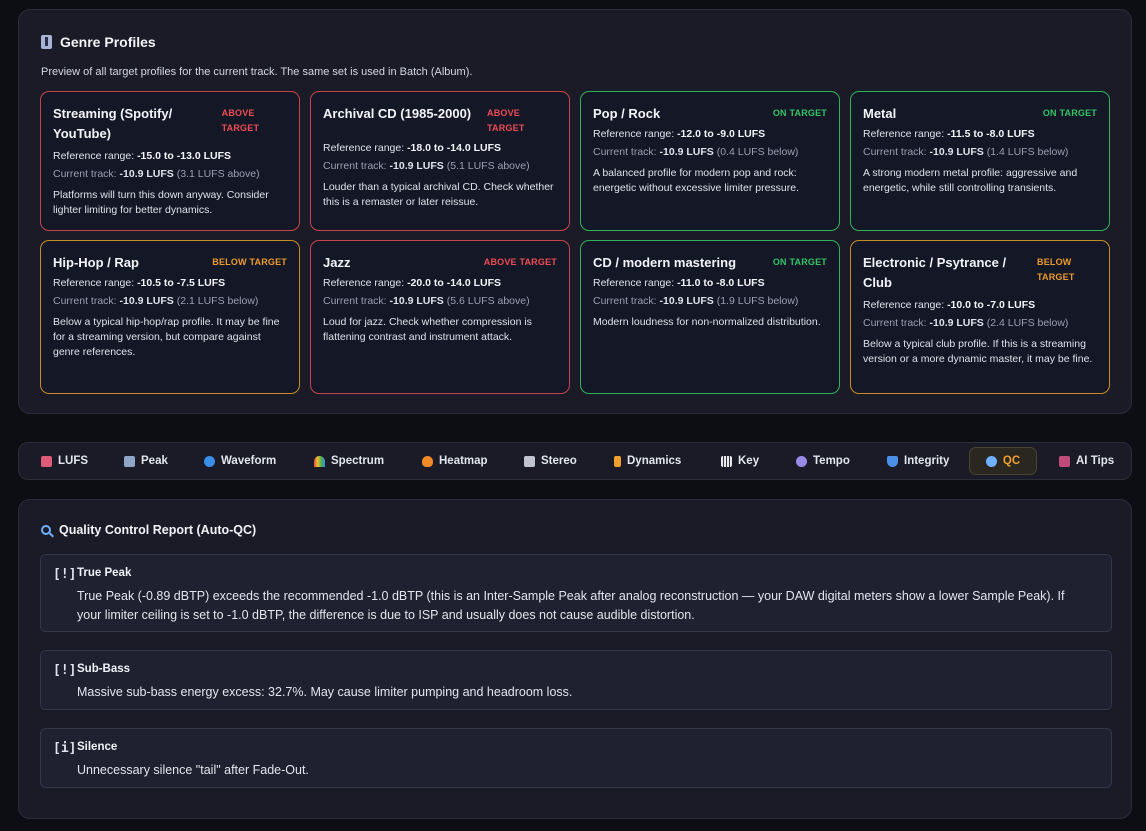  Describe the element at coordinates (249, 461) in the screenshot. I see `tab-label: Waveform` at that location.